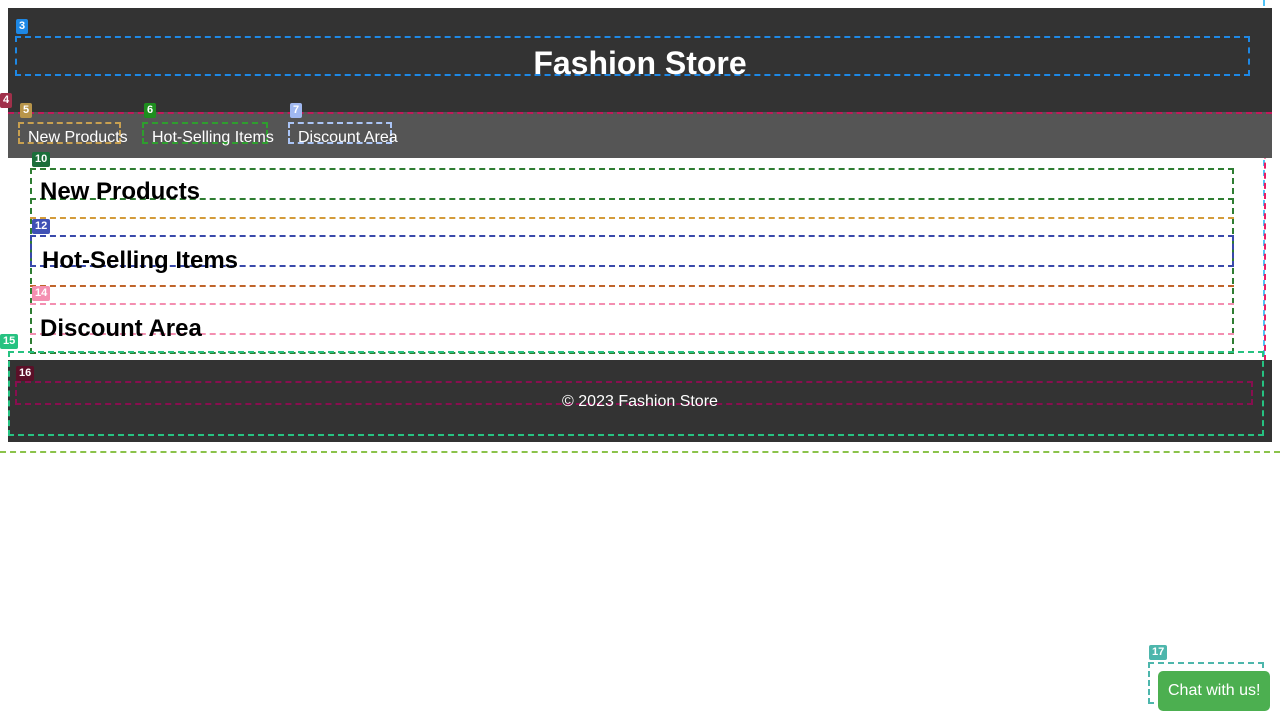 The width and height of the screenshot is (1280, 720). I want to click on section-discount-area: Discount Area, so click(632, 322).